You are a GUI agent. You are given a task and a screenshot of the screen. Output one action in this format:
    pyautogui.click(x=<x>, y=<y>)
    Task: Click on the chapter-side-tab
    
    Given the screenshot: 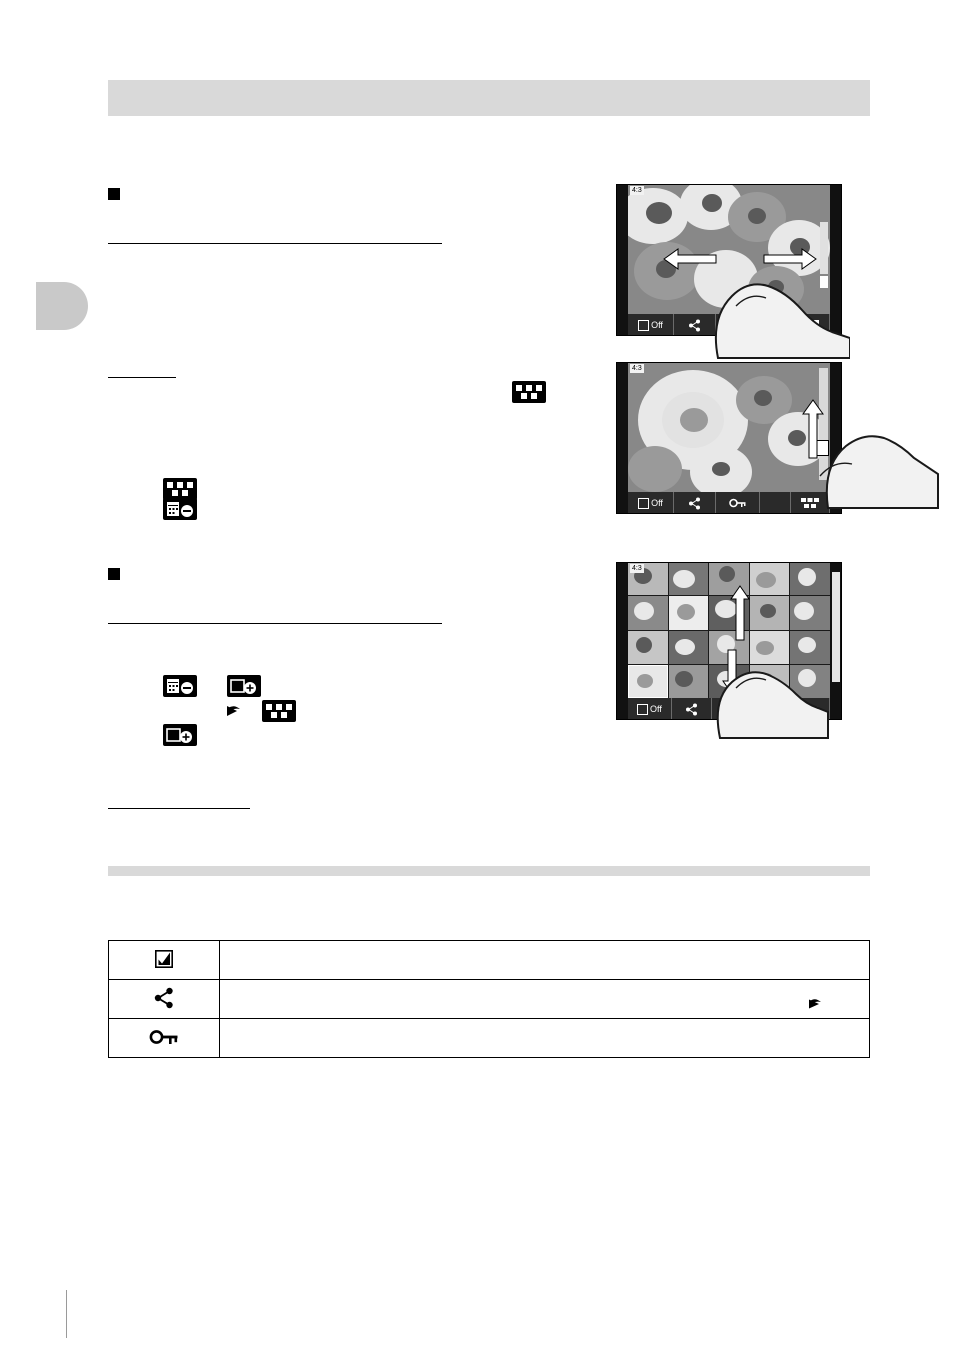 What is the action you would take?
    pyautogui.click(x=62, y=306)
    